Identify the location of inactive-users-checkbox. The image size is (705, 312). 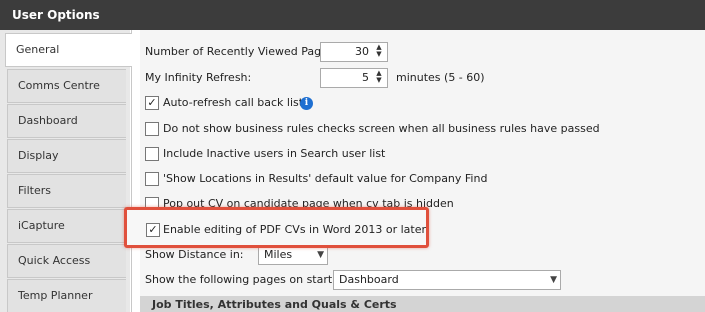
(152, 154).